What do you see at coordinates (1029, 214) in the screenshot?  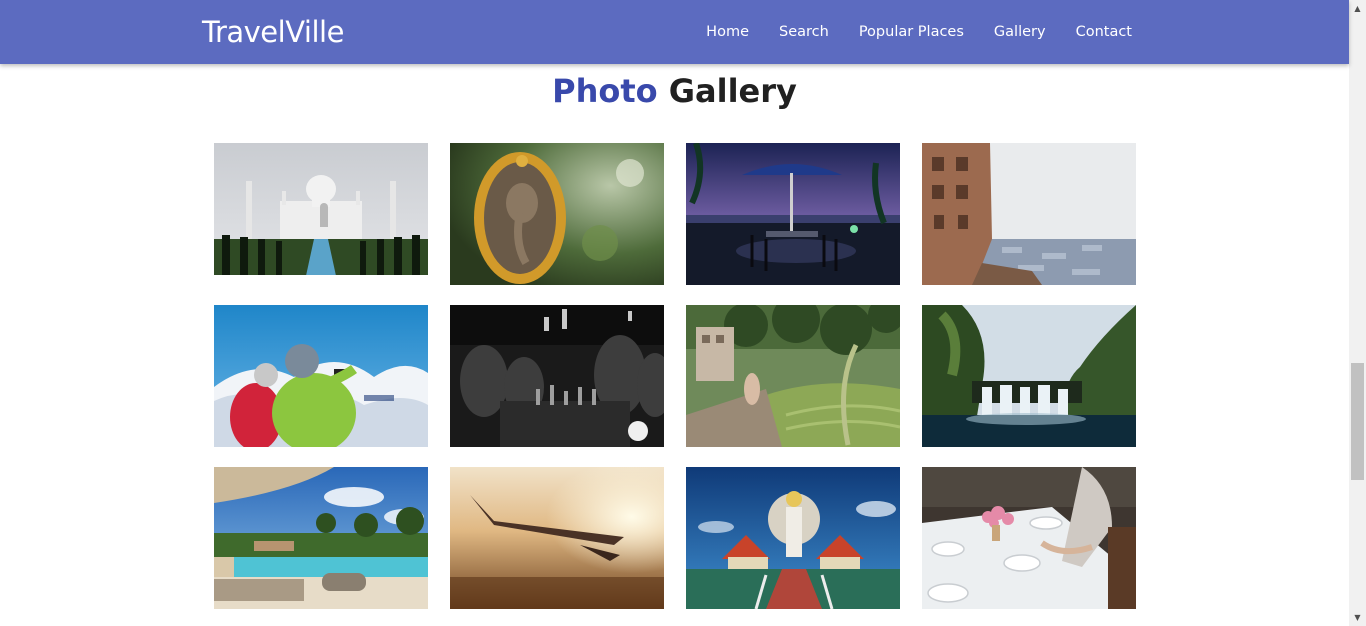 I see `gallery-photo-fort-blue-city` at bounding box center [1029, 214].